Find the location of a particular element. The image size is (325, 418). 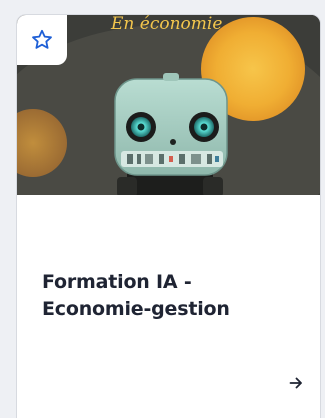

arrow-right-icon is located at coordinates (296, 384).